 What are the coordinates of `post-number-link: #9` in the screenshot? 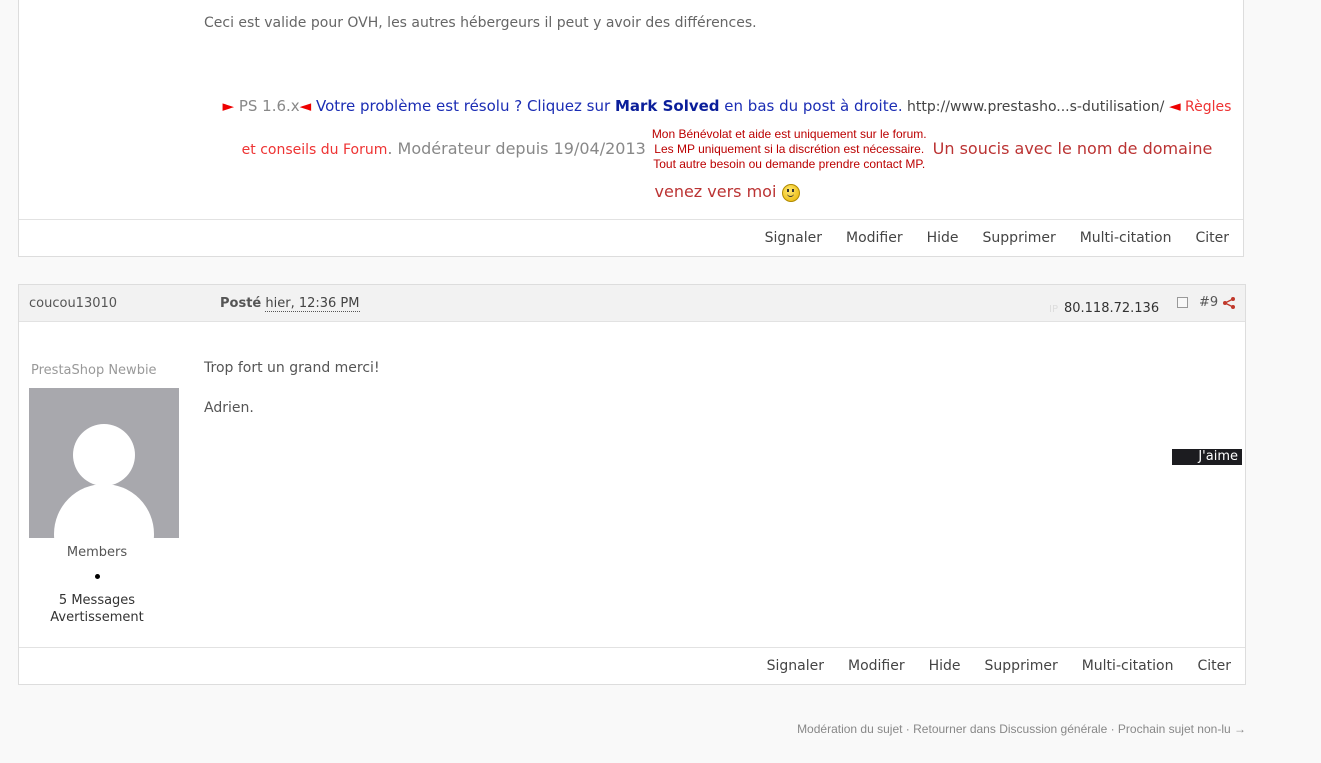 It's located at (1208, 302).